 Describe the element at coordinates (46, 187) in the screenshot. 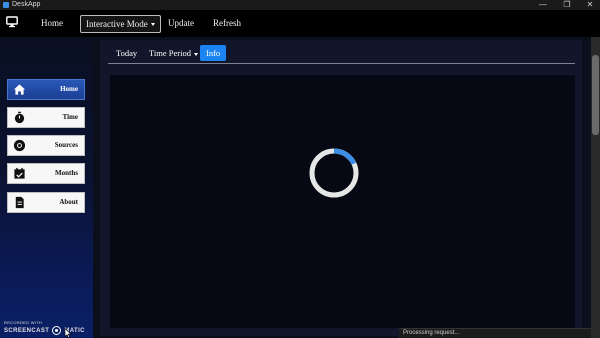

I see `sidebar: Home Time Sources Months About` at that location.